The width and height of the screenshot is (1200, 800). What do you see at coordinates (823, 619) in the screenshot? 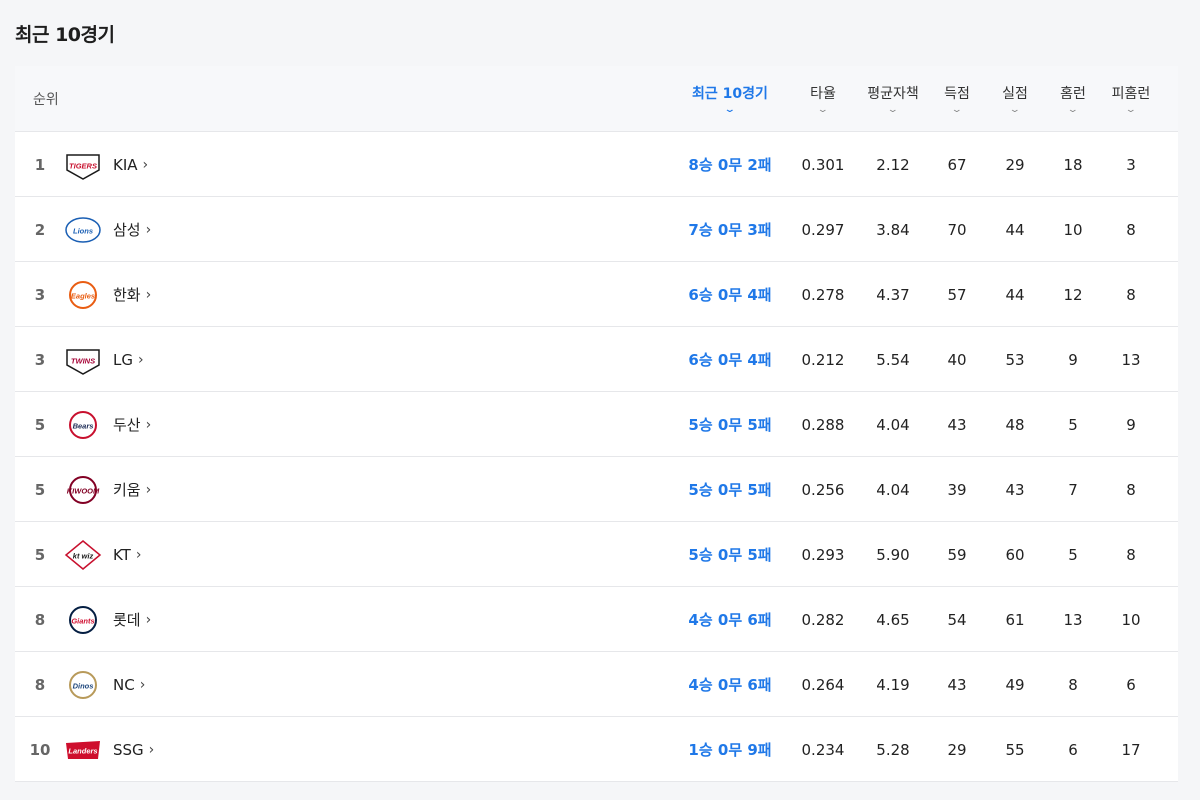
I see `stat-avg: 0.282` at bounding box center [823, 619].